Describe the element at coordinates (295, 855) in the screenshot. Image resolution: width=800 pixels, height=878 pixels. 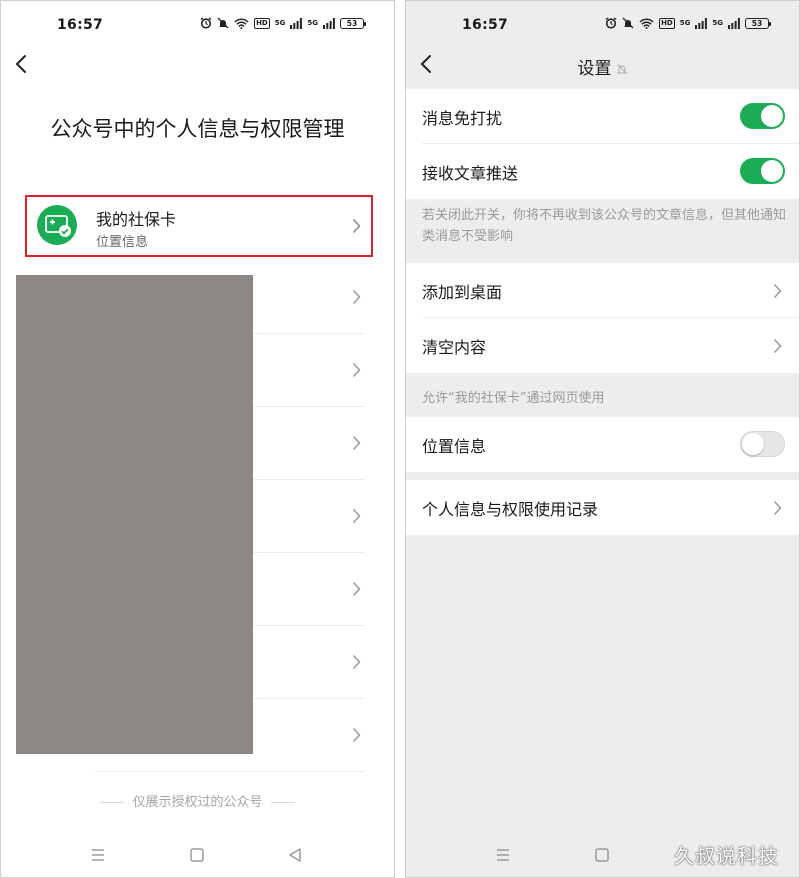
I see `back-triangle-icon` at that location.